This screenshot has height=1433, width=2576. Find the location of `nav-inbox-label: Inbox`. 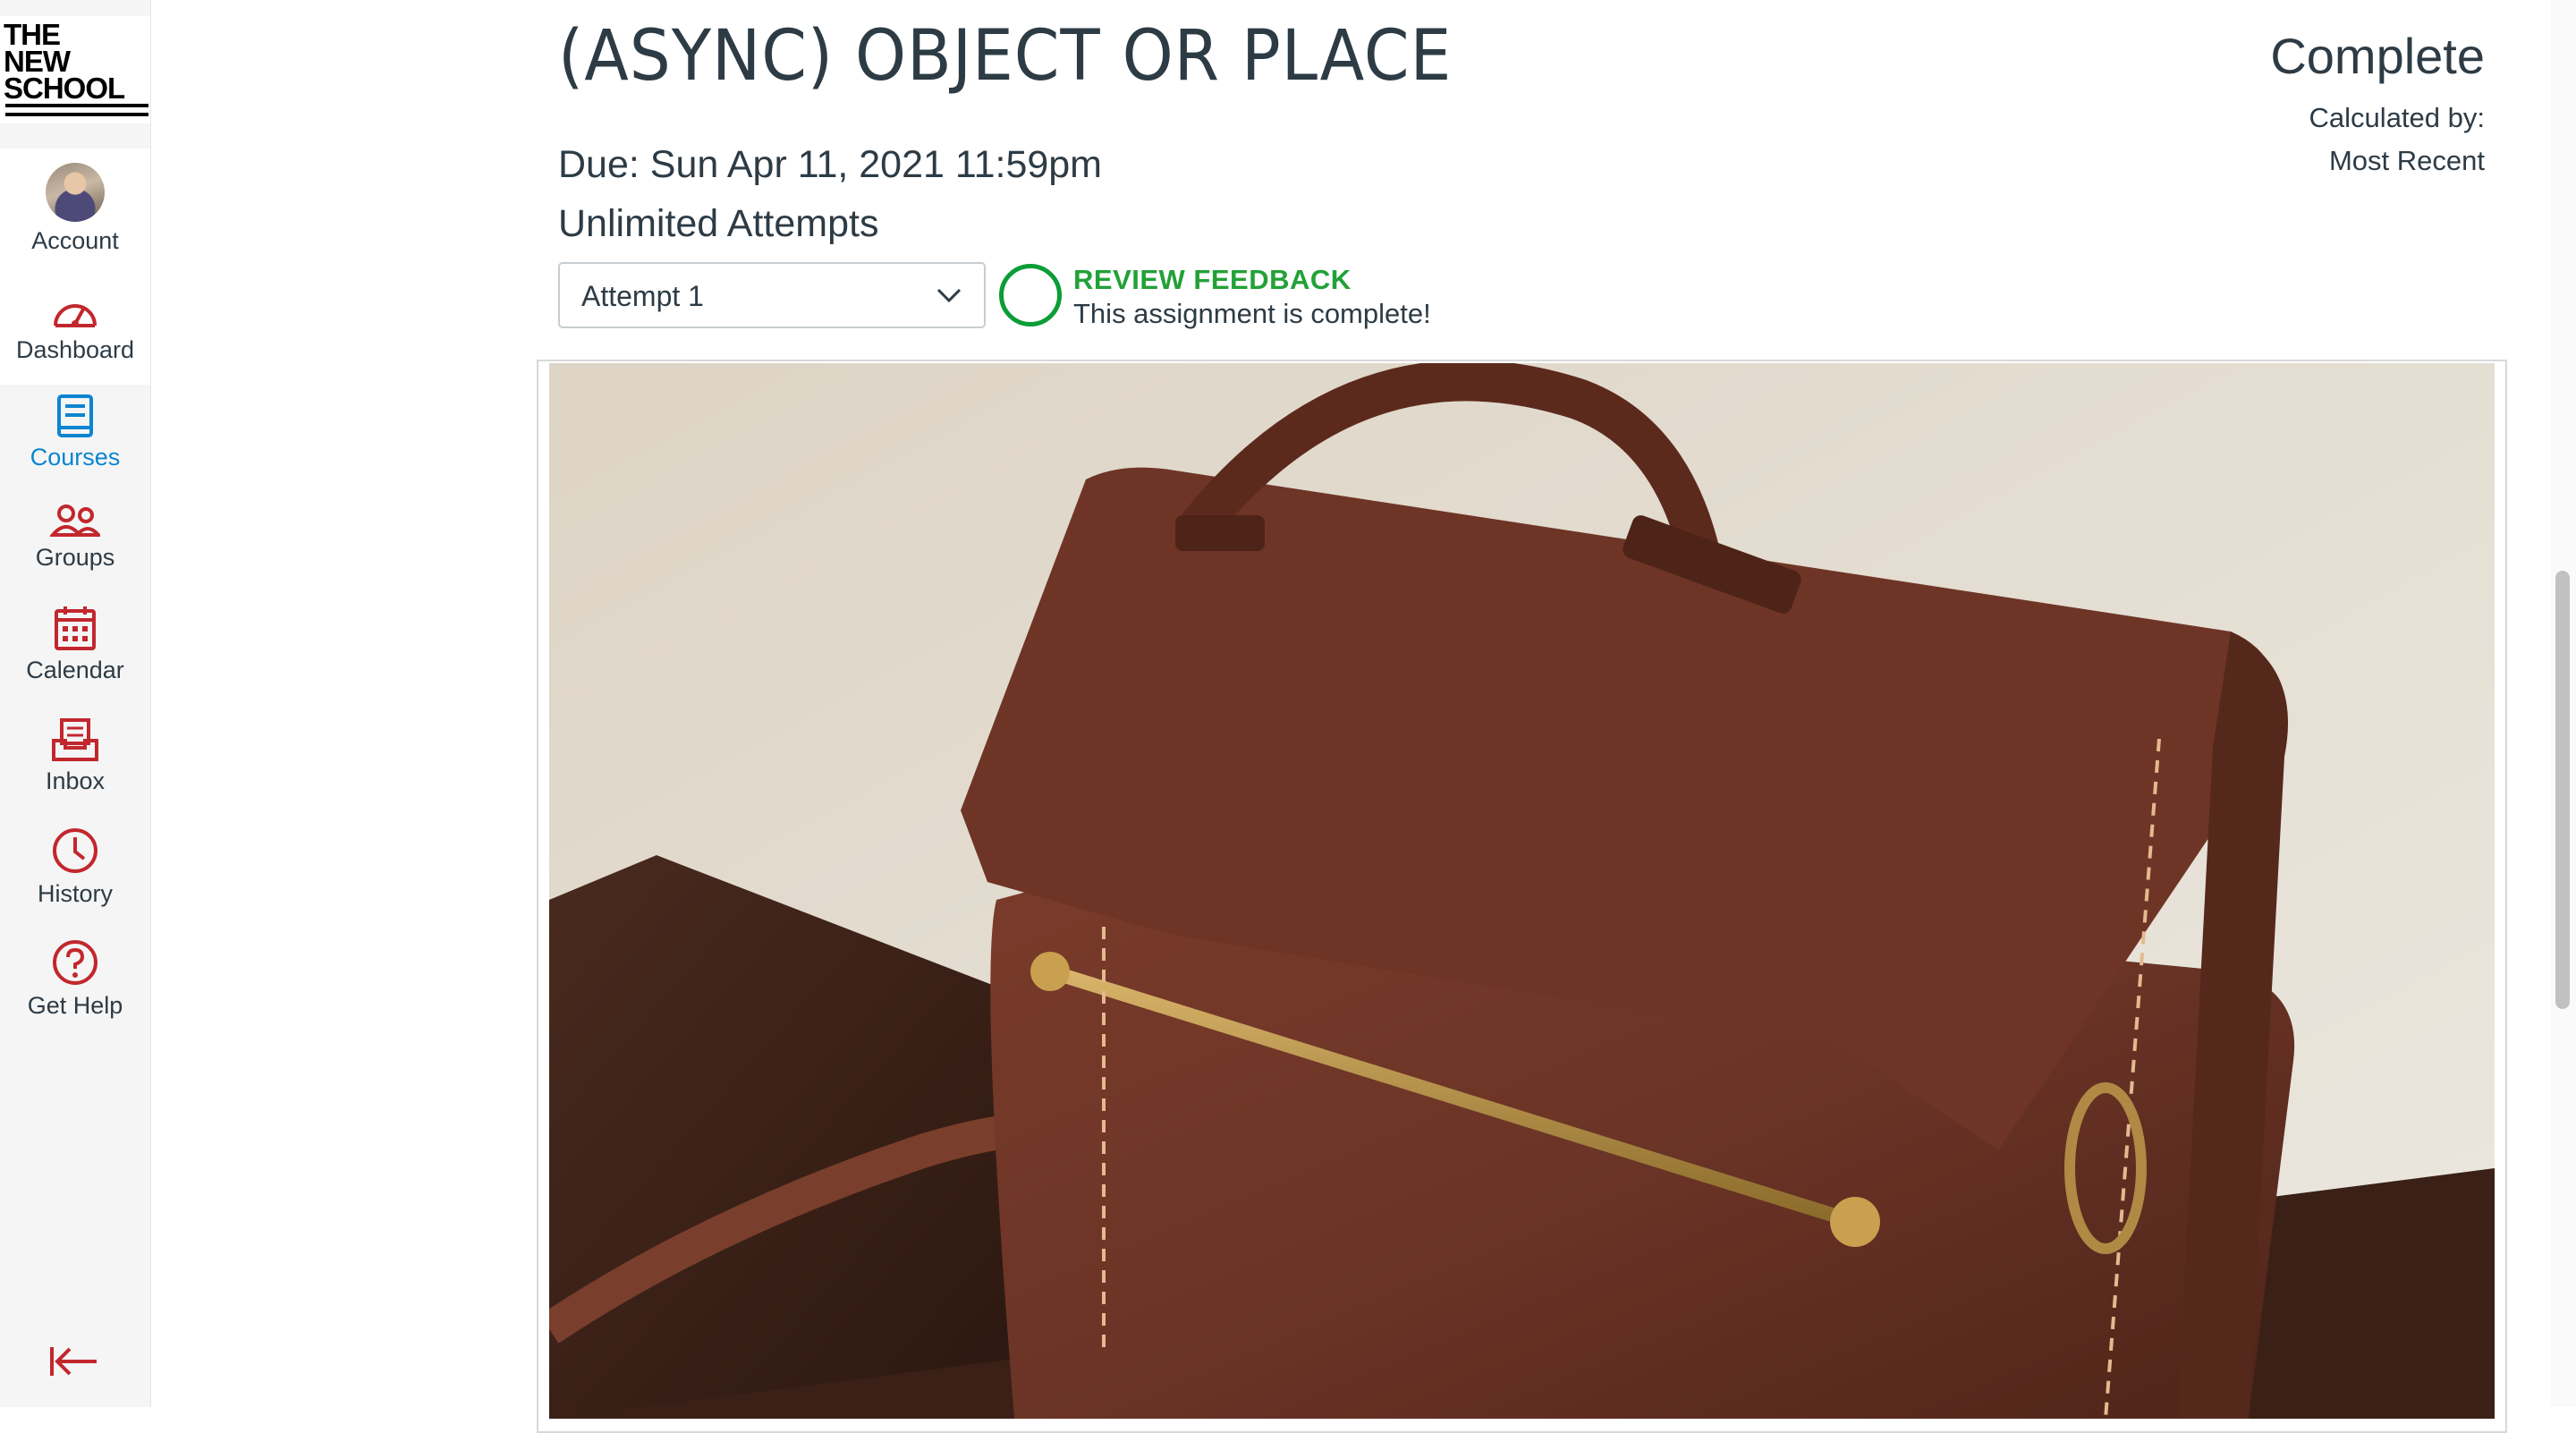

nav-inbox-label: Inbox is located at coordinates (75, 780).